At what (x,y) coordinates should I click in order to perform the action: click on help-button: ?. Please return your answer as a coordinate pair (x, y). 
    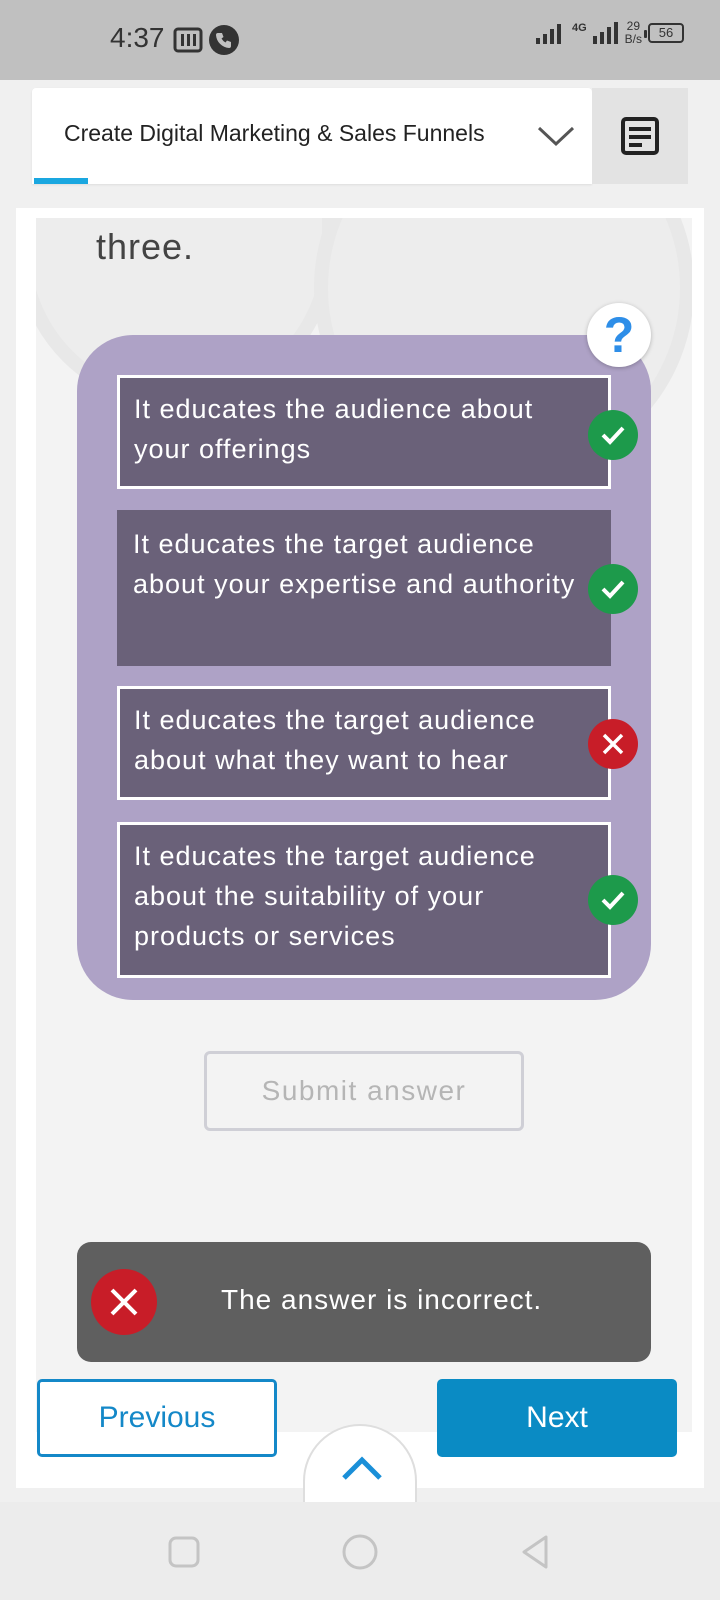
    Looking at the image, I should click on (619, 335).